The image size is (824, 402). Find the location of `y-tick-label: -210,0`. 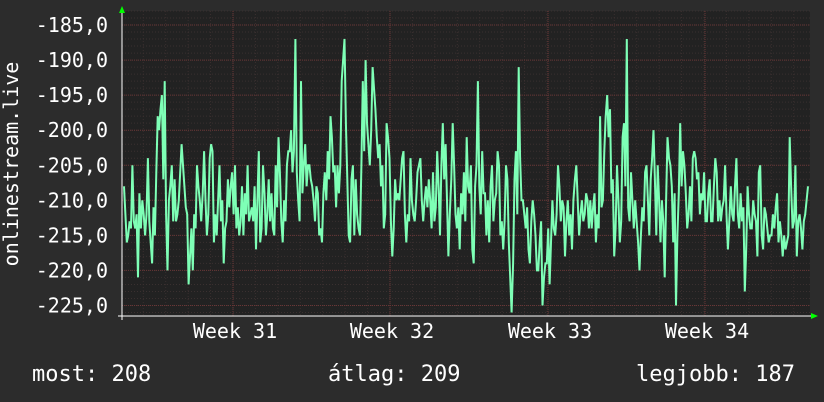

y-tick-label: -210,0 is located at coordinates (72, 200).